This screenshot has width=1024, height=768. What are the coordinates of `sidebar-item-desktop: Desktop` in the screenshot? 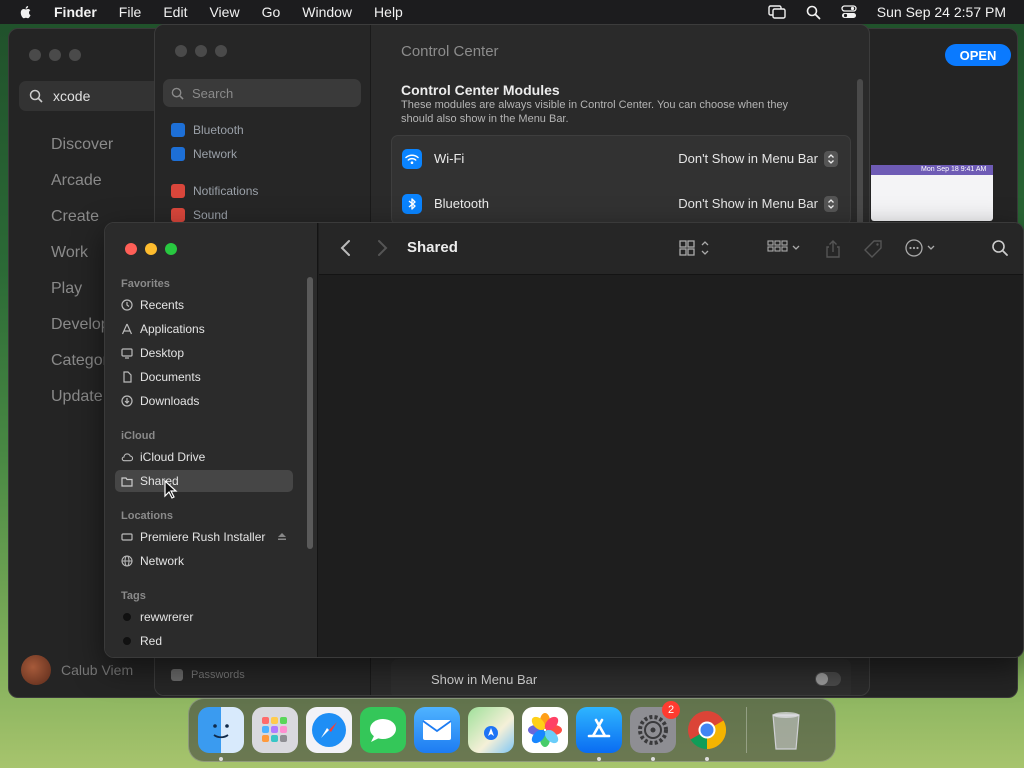 It's located at (204, 353).